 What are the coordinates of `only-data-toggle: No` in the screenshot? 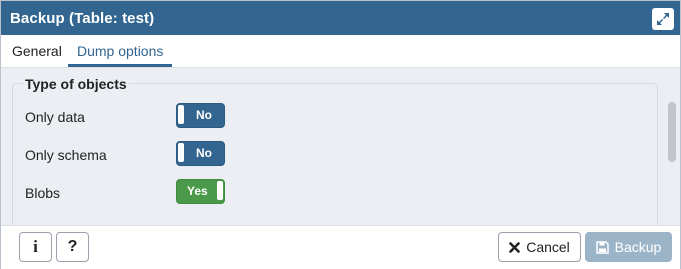 It's located at (200, 115).